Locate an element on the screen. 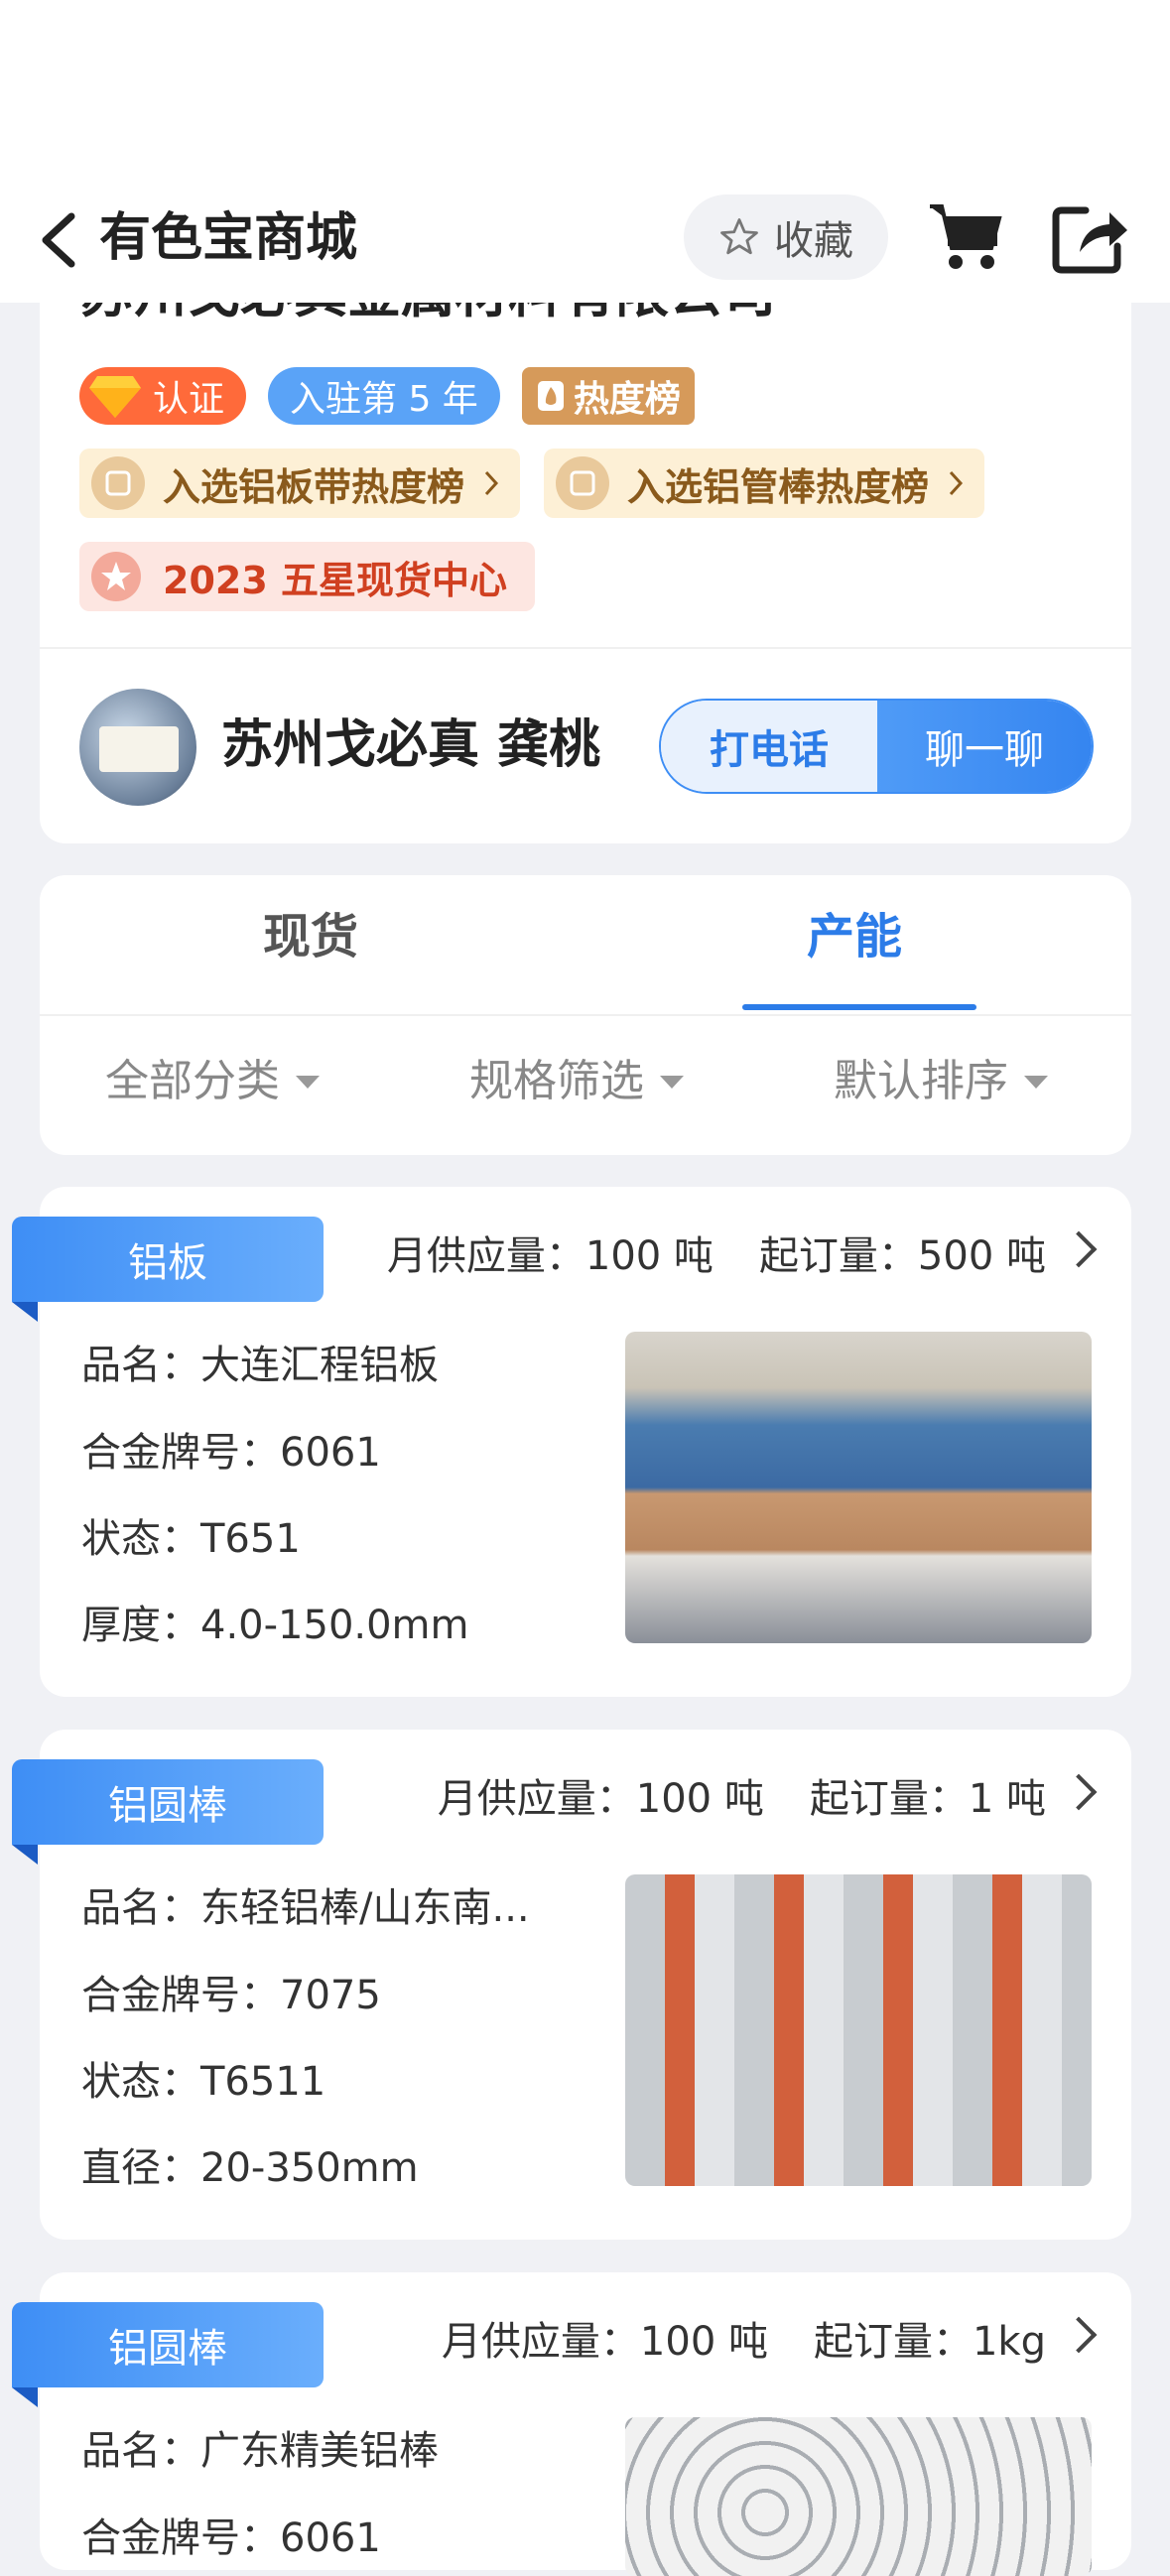 Image resolution: width=1170 pixels, height=2576 pixels. five-star-center-badge: 2023 五星现货中心 is located at coordinates (307, 577).